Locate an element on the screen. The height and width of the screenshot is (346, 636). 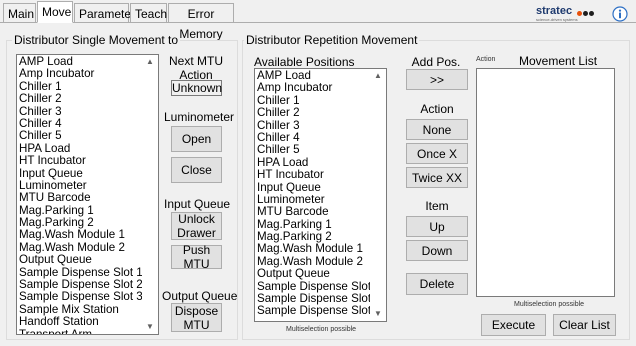
tab-parameter: Parameter is located at coordinates (104, 13).